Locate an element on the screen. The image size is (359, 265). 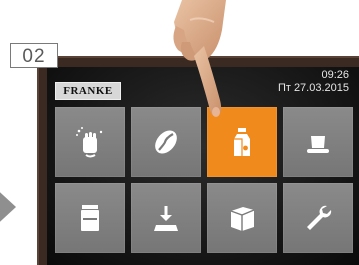
tile-powder is located at coordinates (90, 218).